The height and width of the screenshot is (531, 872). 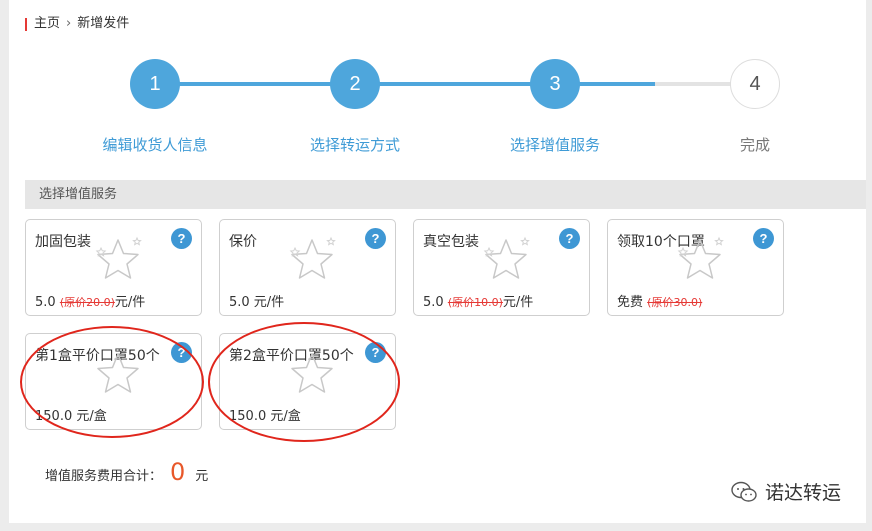 What do you see at coordinates (451, 242) in the screenshot?
I see `service-title: 真空包装` at bounding box center [451, 242].